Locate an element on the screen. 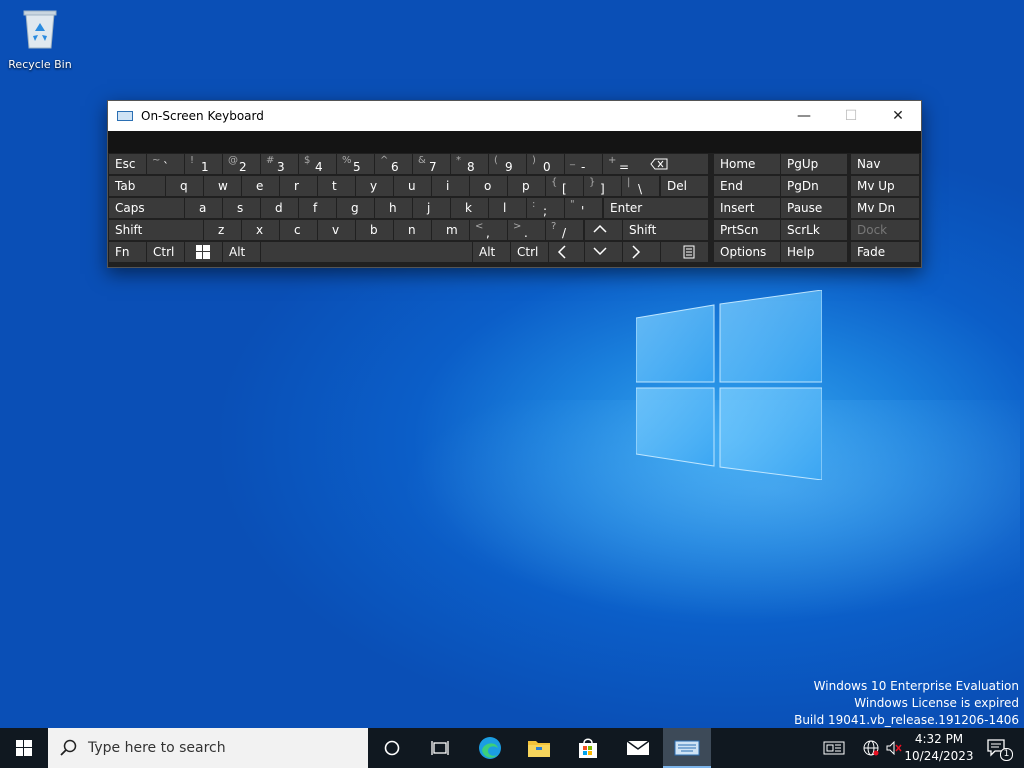 The image size is (1024, 768). key-8: * 8 is located at coordinates (469, 164).